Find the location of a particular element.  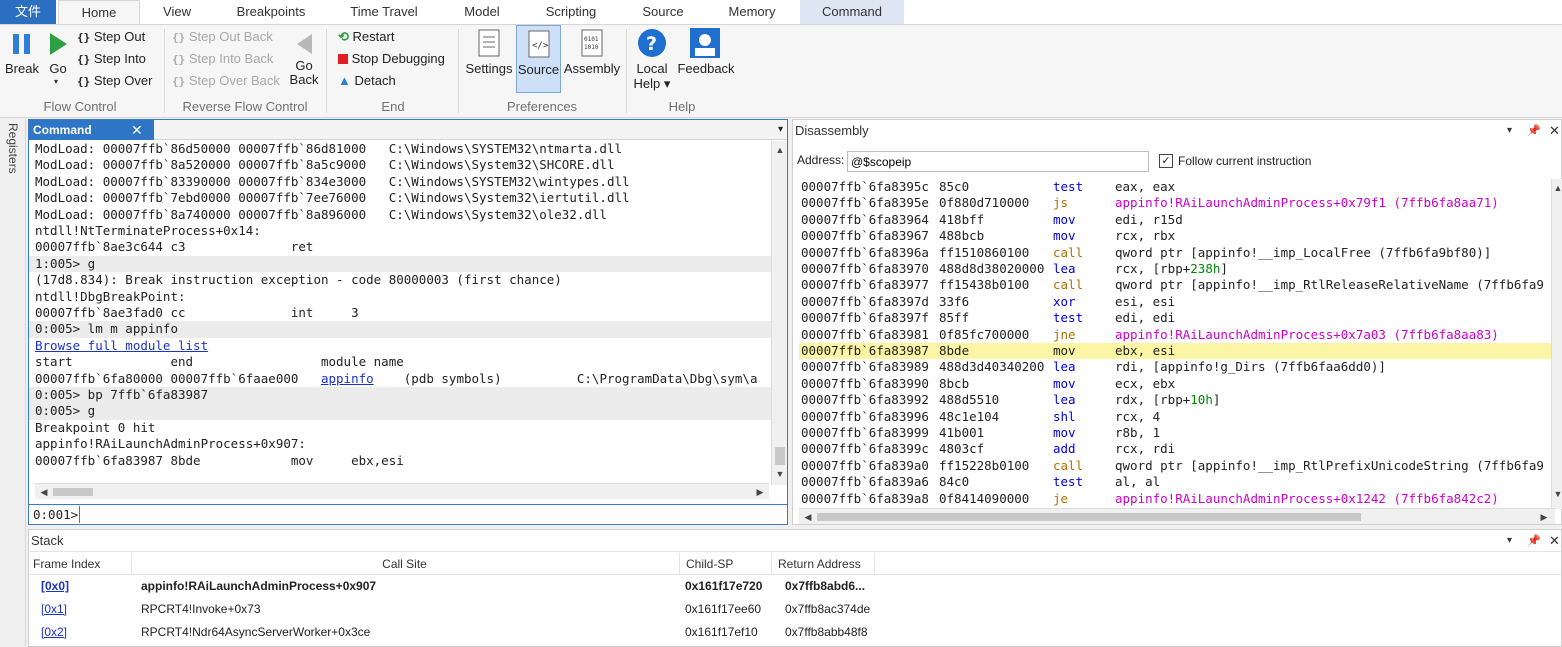

step-into-back-button: {} Step Into Back is located at coordinates (222, 58).